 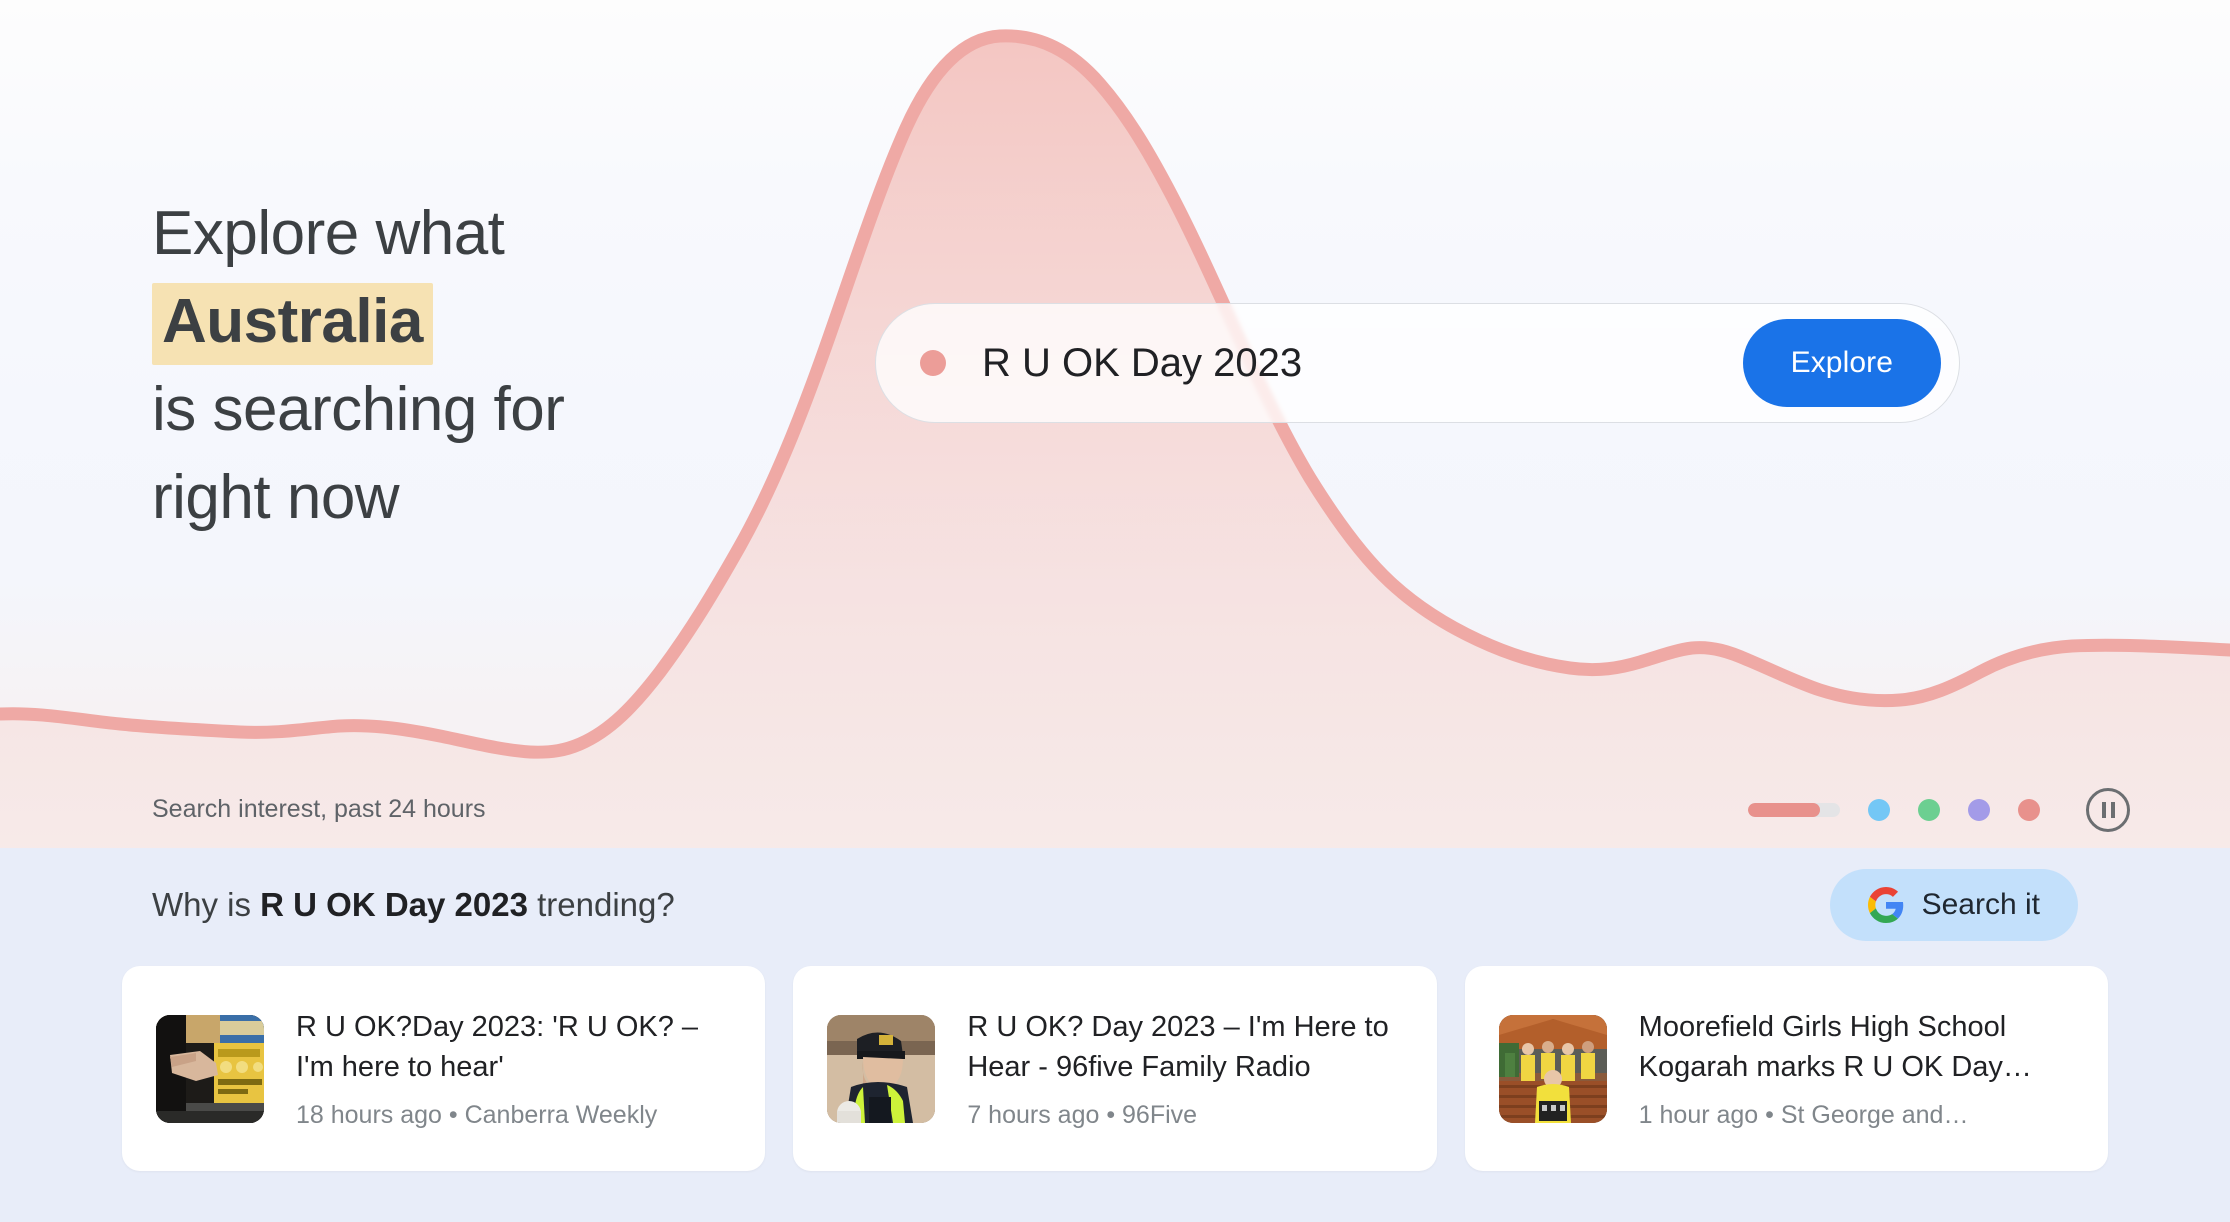 What do you see at coordinates (1417, 363) in the screenshot?
I see `trending-search-pill: R U OK Day 2023 Explore` at bounding box center [1417, 363].